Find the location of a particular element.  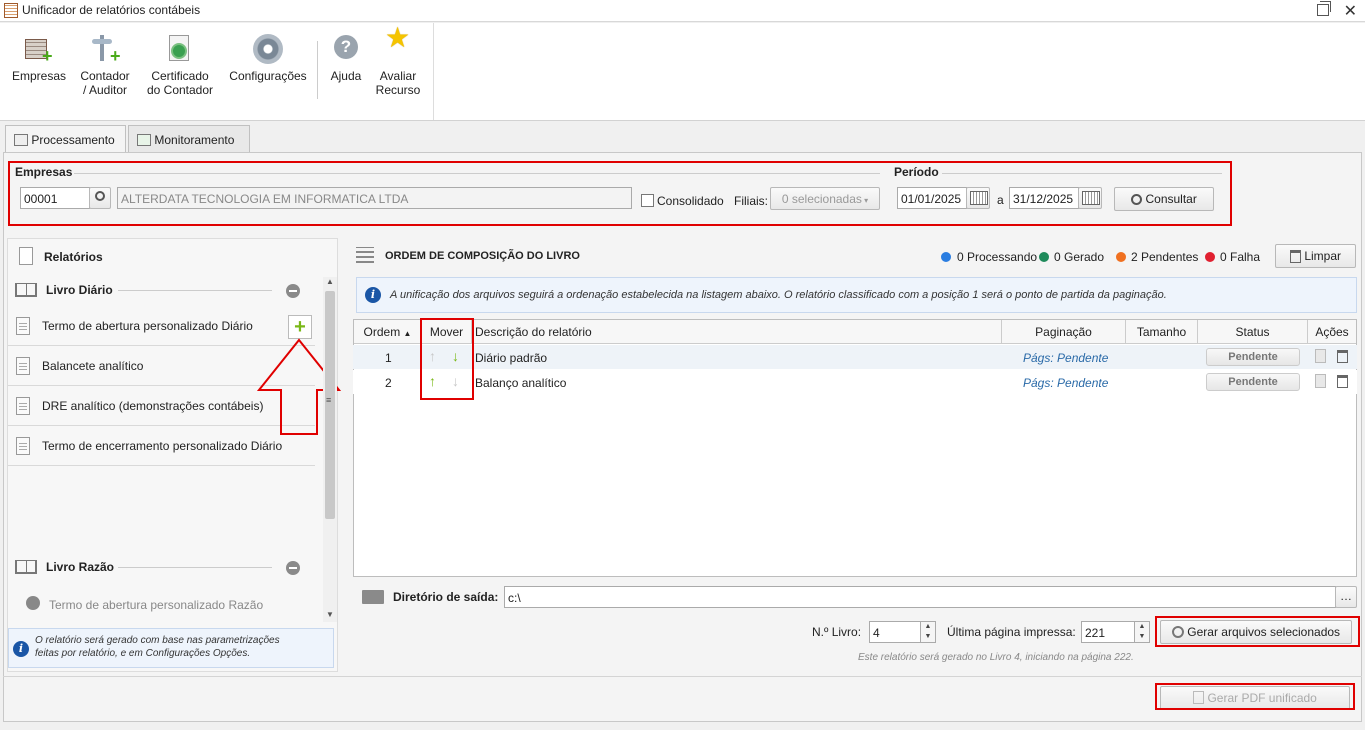

gear-icon is located at coordinates (268, 49).